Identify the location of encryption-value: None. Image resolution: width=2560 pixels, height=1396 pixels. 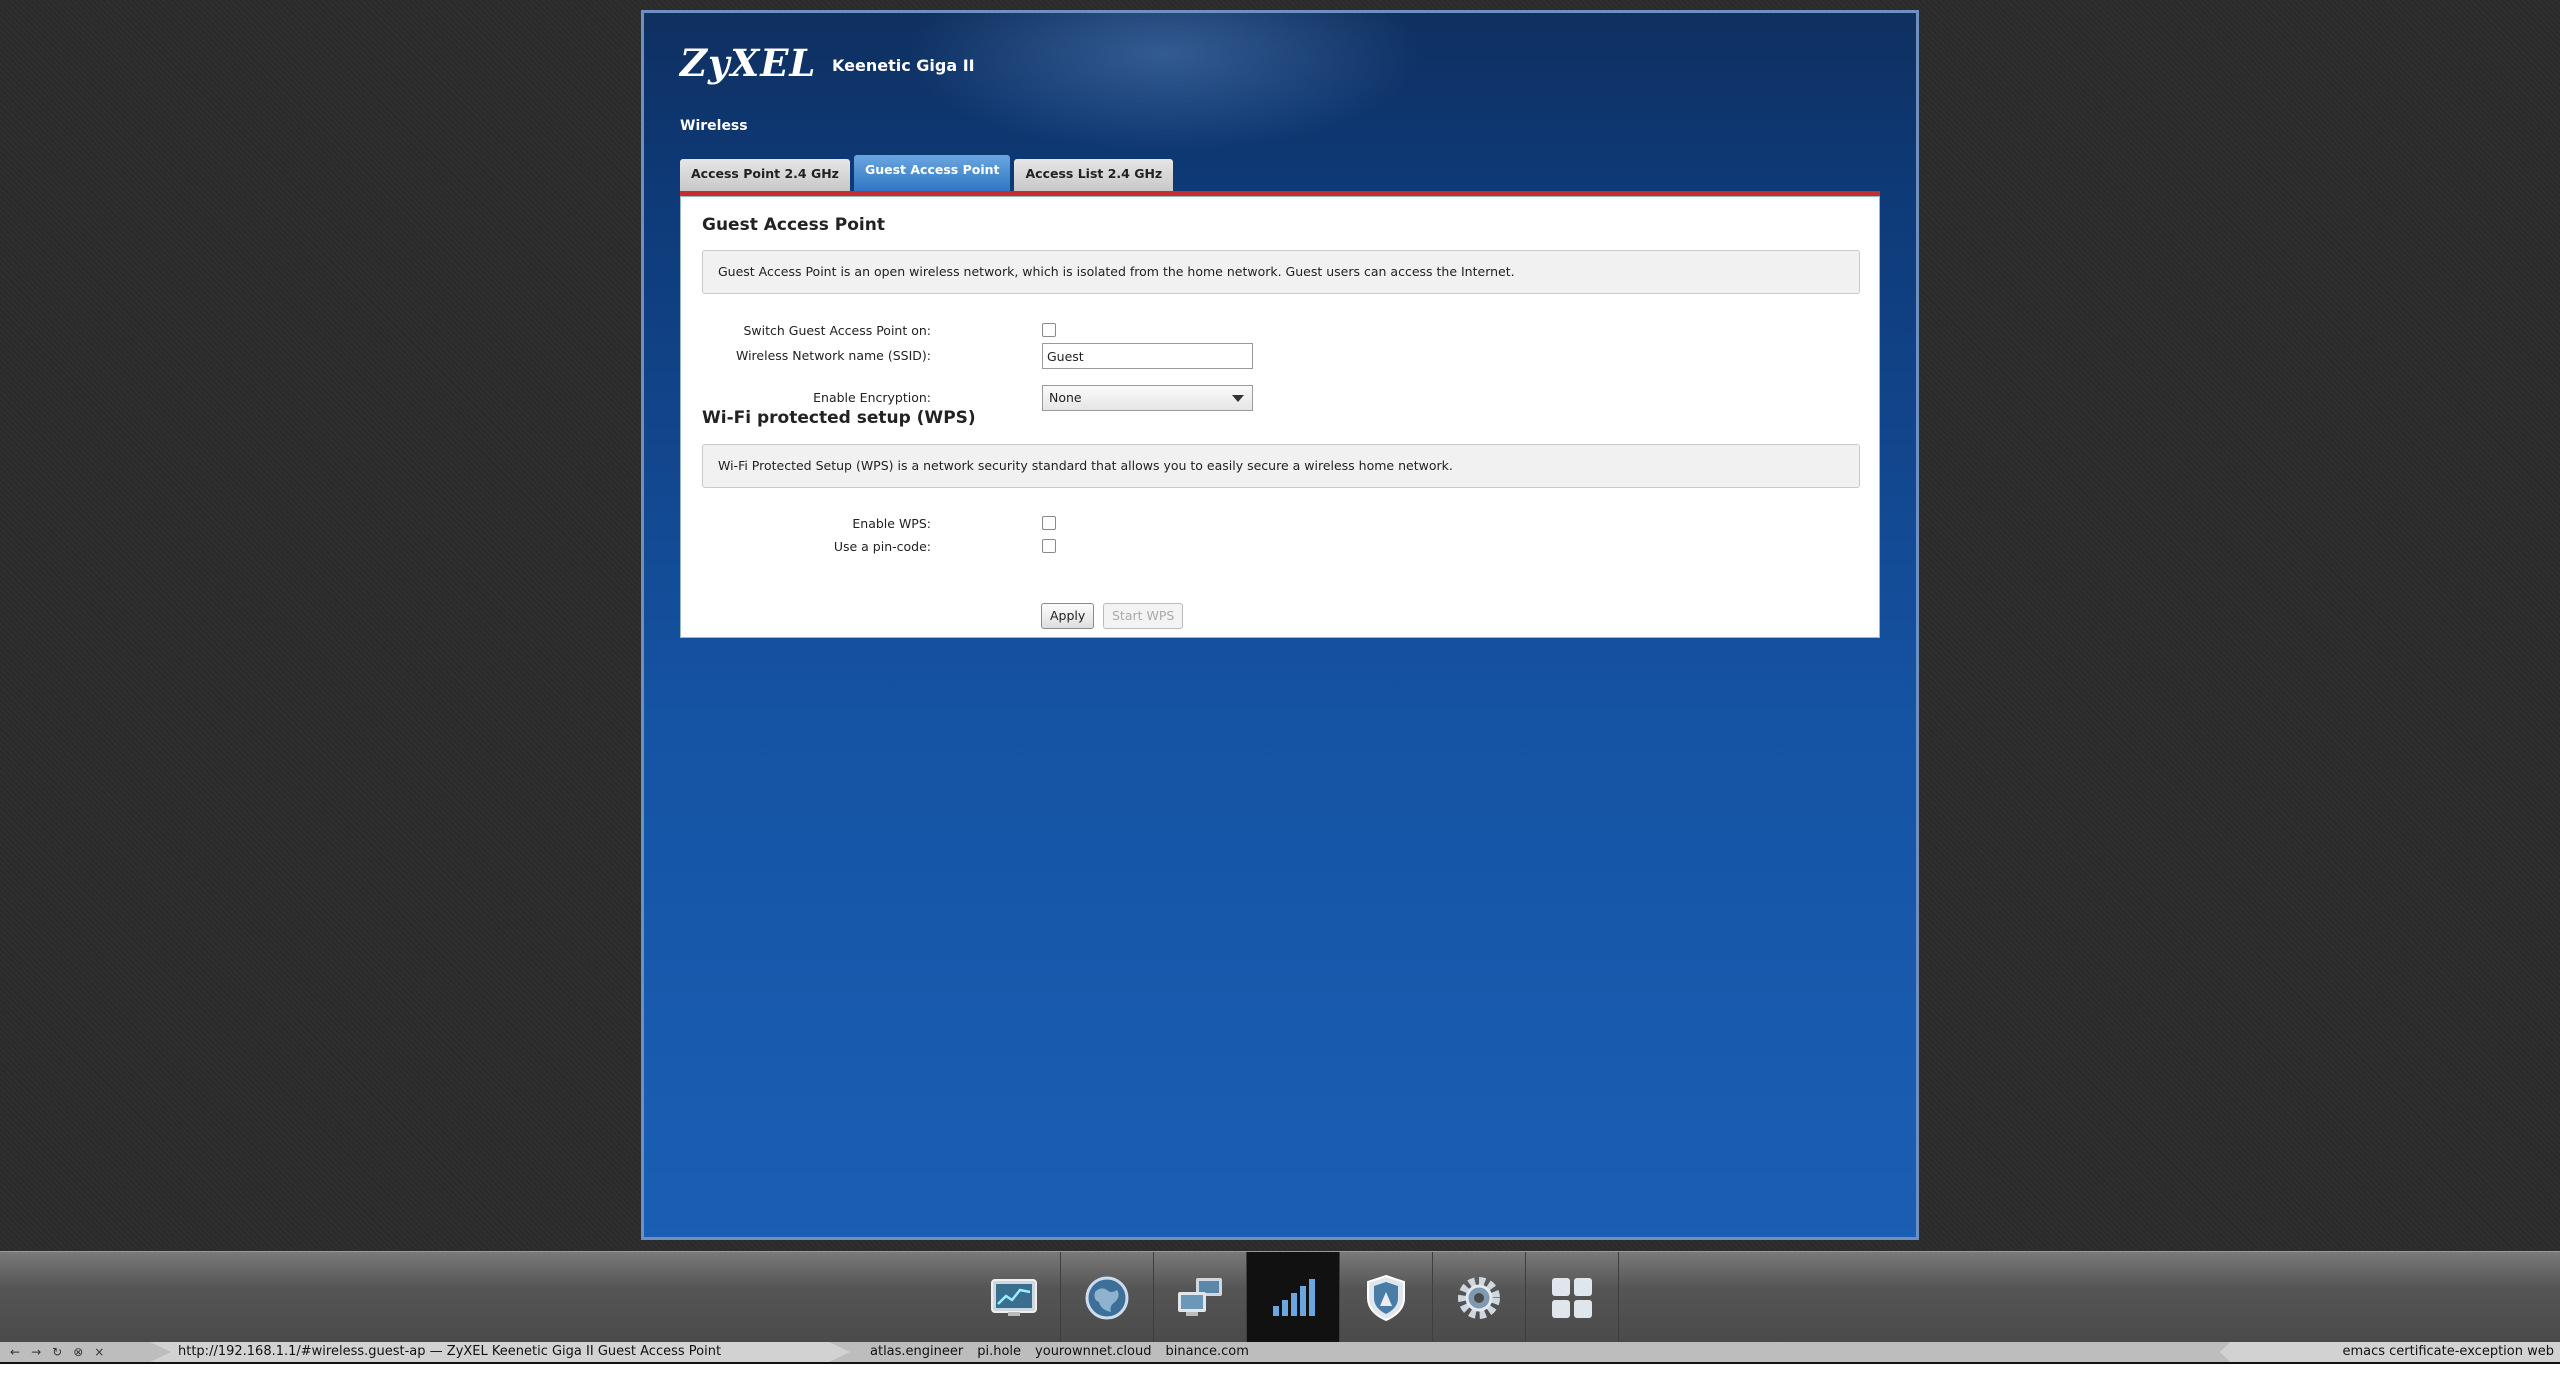
(1065, 397).